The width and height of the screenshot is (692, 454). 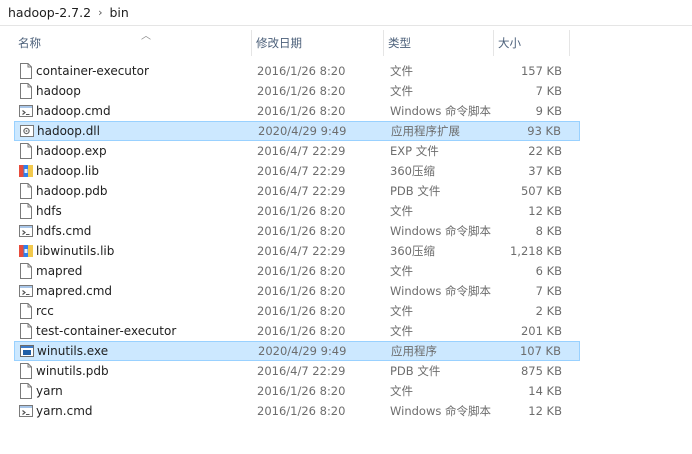 I want to click on file-row: hadoop.dll 2020/4/29 9:49 应用程序扩展 93 KB, so click(x=297, y=131).